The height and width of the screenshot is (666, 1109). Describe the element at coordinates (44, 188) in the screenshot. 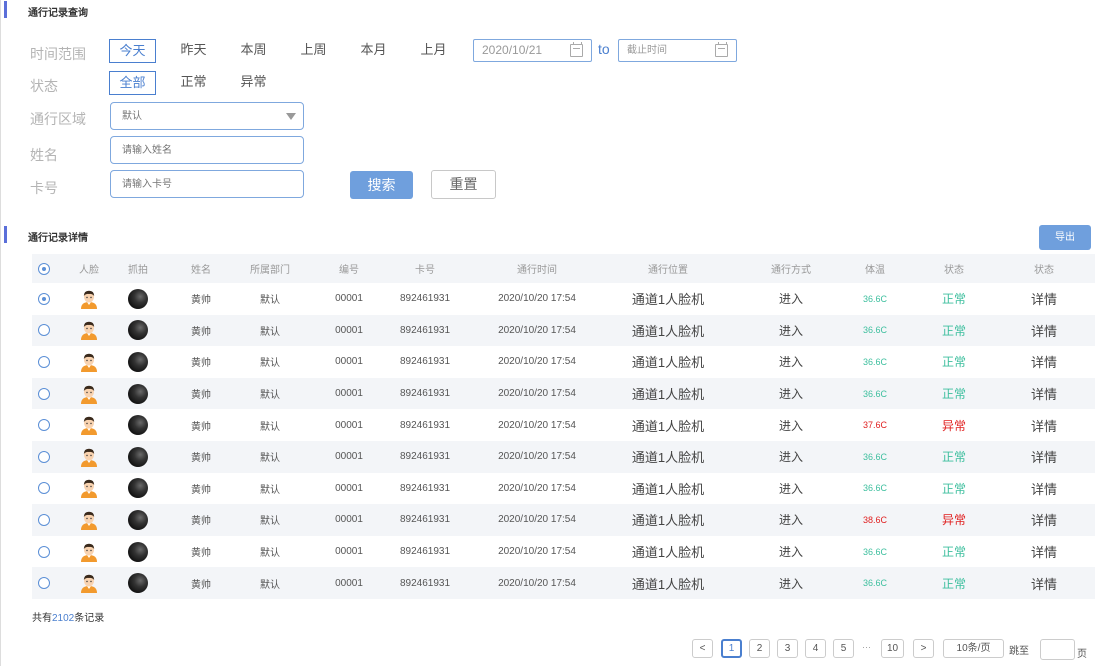

I see `card-label: 卡号` at that location.